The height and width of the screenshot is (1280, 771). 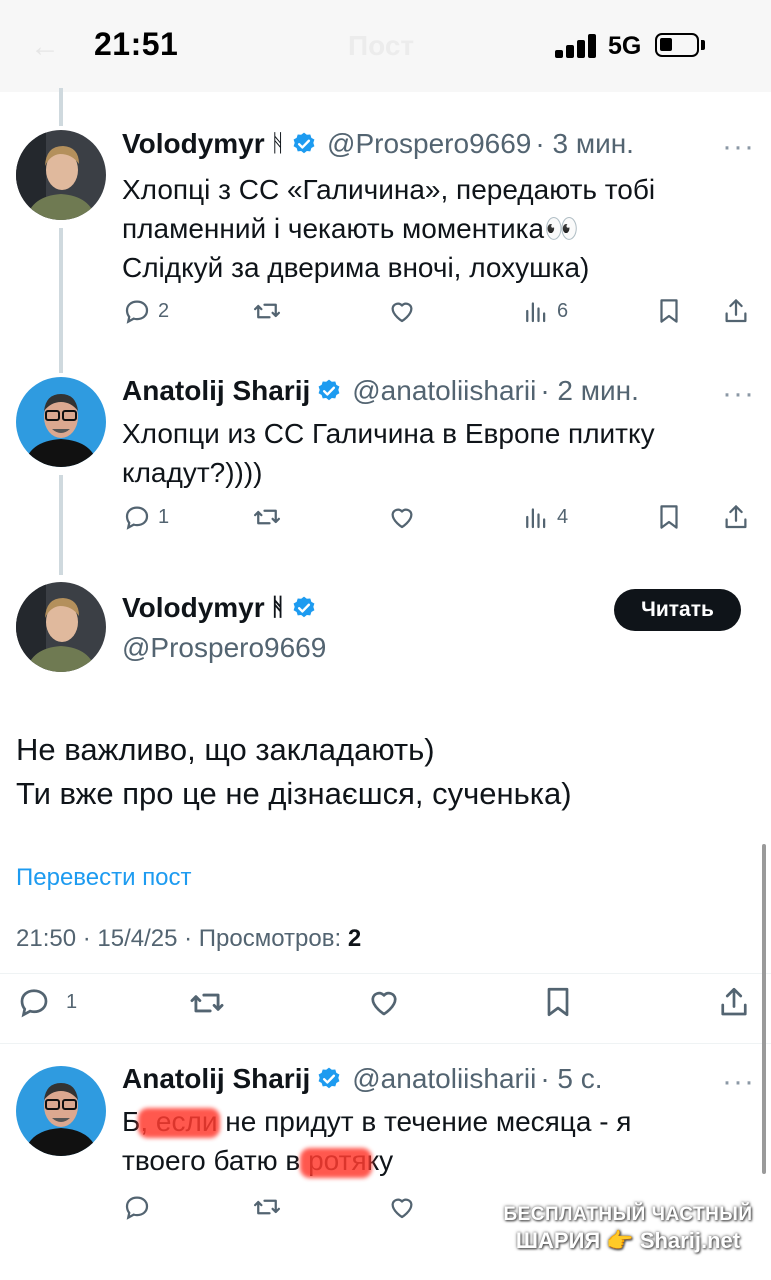 I want to click on tweet-line: Слідкуй за дверима вночі, лохушка), so click(x=356, y=267).